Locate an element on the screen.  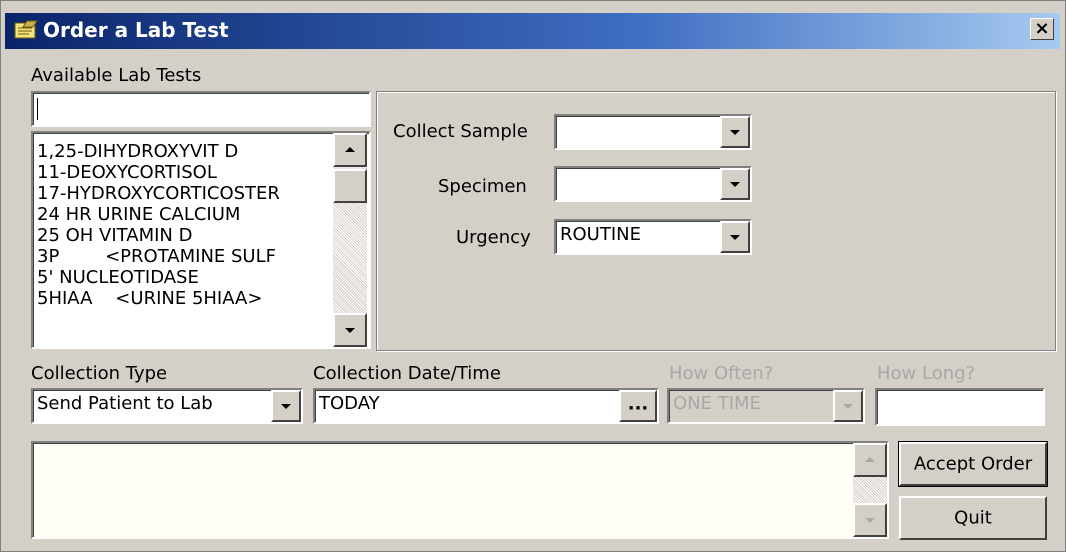
collect-sample-label: Collect Sample is located at coordinates (460, 131).